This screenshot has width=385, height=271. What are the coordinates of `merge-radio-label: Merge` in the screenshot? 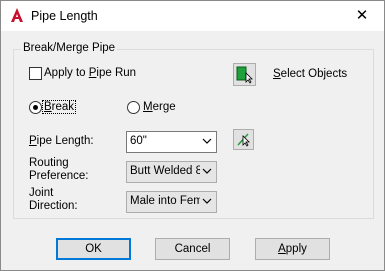 It's located at (159, 107).